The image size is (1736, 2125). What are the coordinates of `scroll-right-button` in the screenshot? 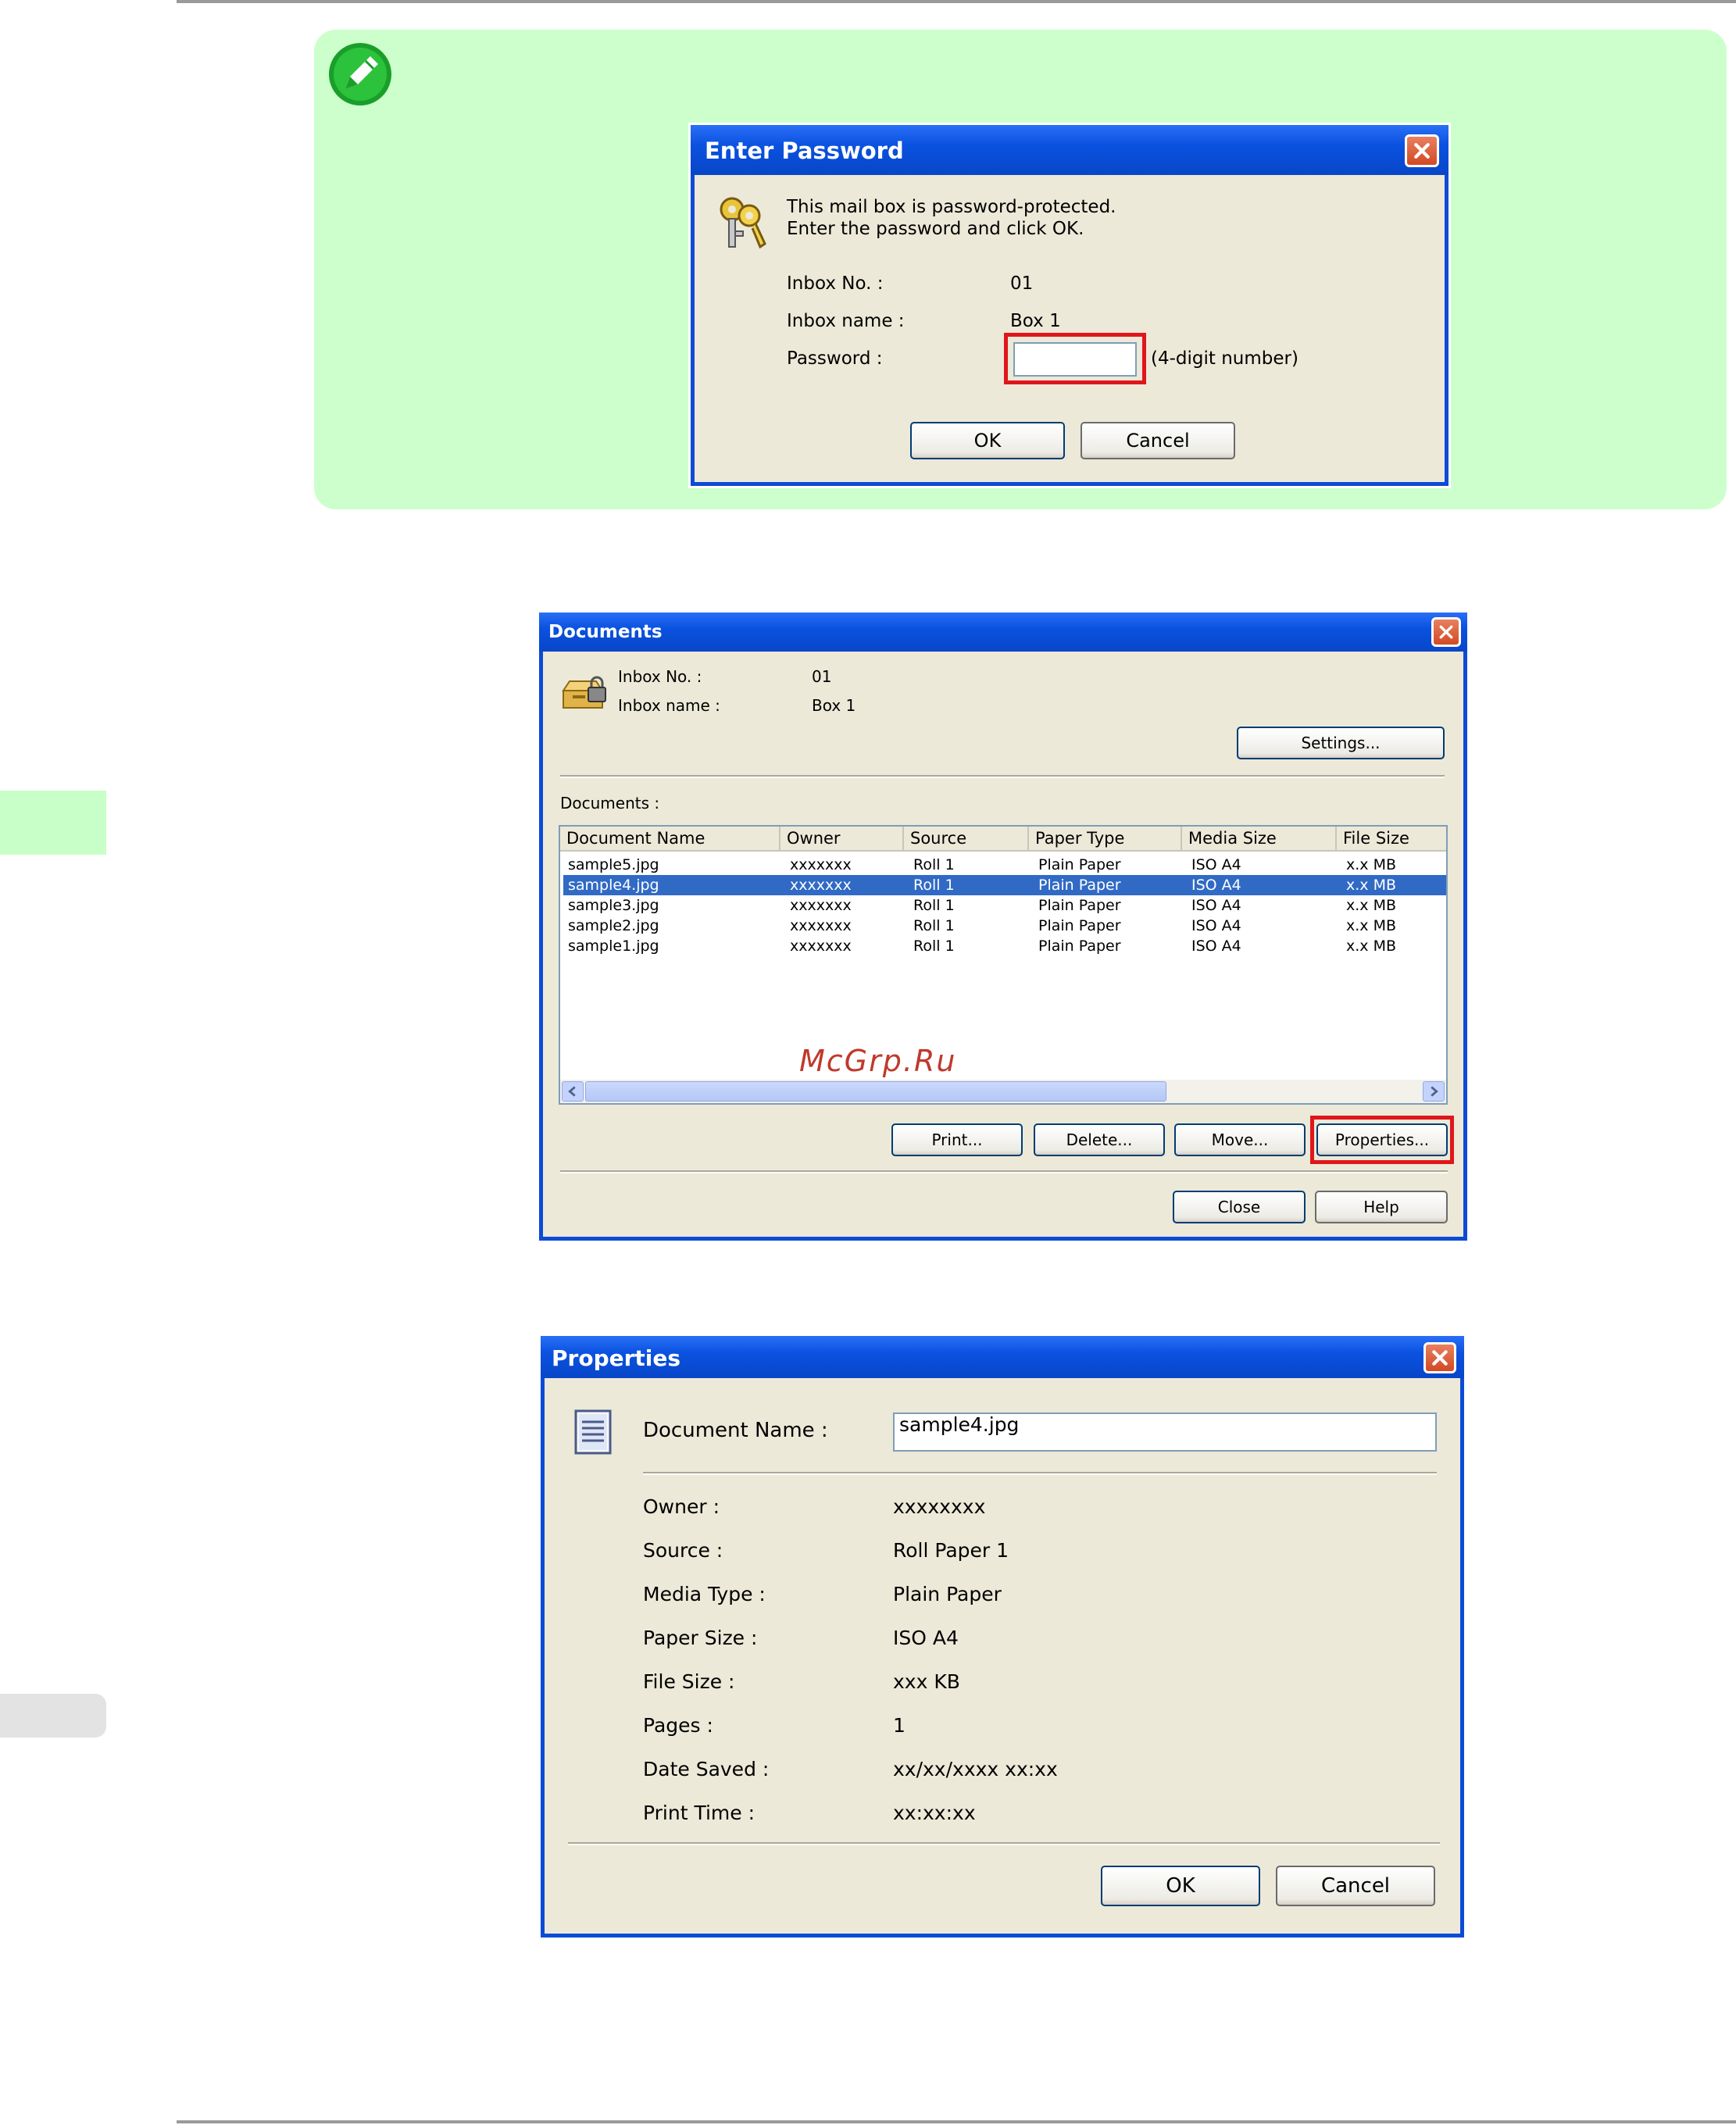 It's located at (1434, 1091).